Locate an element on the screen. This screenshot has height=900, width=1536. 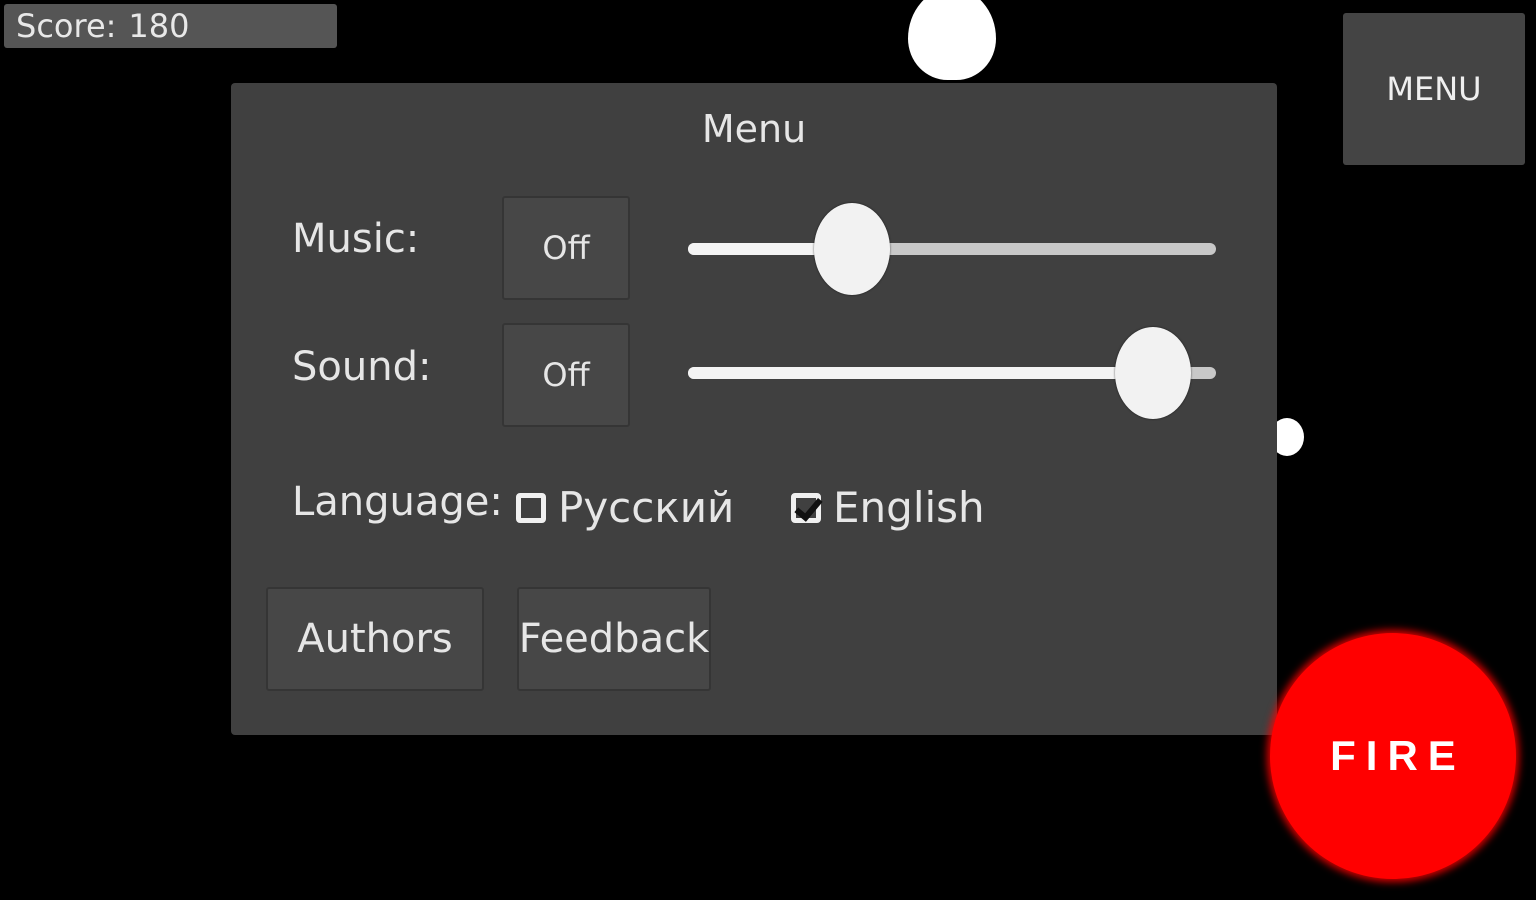
menu-button: MENU is located at coordinates (1434, 89).